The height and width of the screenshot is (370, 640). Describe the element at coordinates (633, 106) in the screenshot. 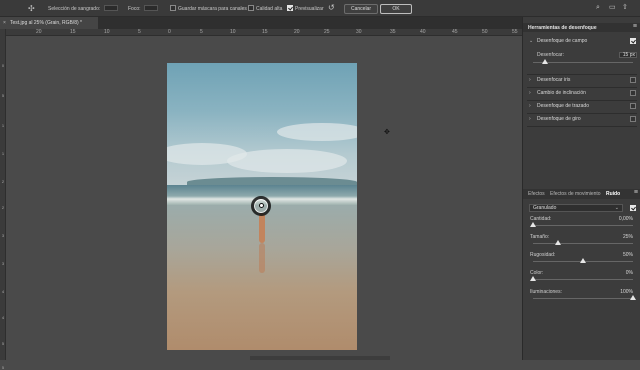

I see `path-blur-checkbox` at that location.